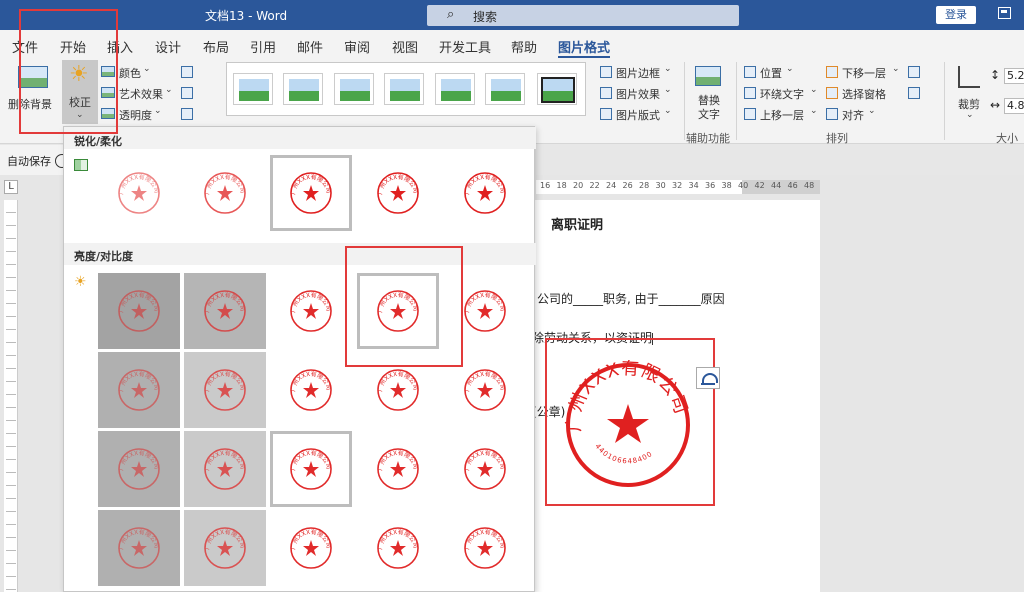 The height and width of the screenshot is (592, 1024). I want to click on brightness-option-4-5: 广州XXX有限公司, so click(485, 548).